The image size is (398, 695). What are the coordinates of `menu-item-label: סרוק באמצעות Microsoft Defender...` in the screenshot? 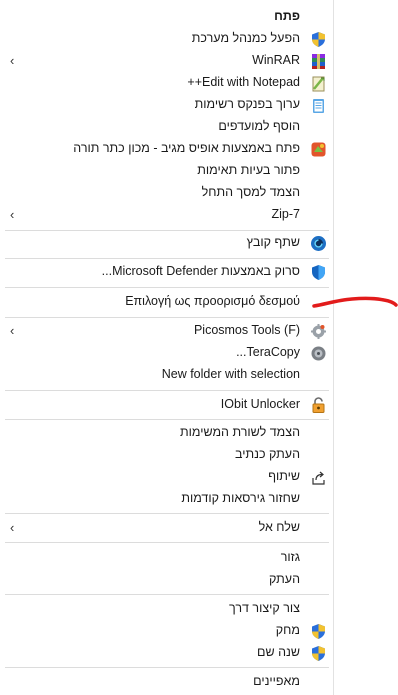 It's located at (200, 271).